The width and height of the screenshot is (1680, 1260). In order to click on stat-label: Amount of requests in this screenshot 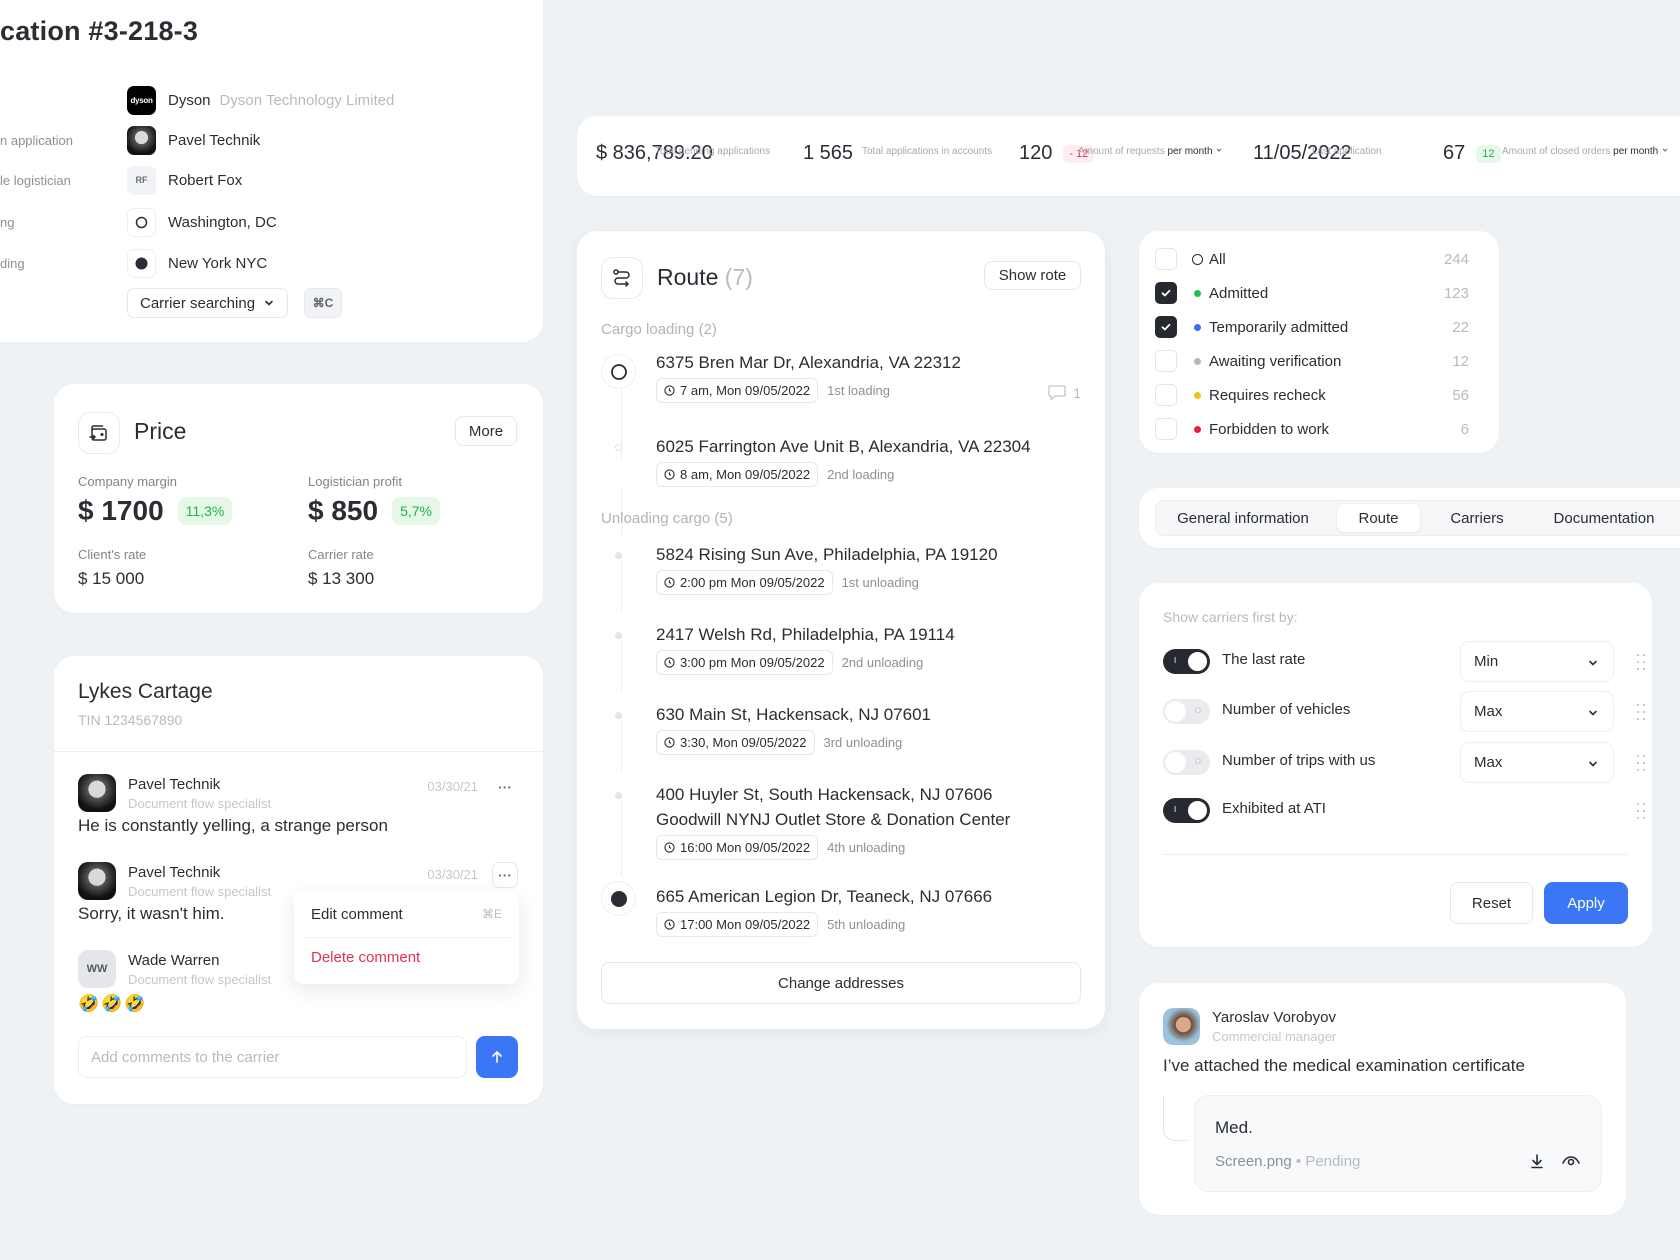, I will do `click(1121, 151)`.